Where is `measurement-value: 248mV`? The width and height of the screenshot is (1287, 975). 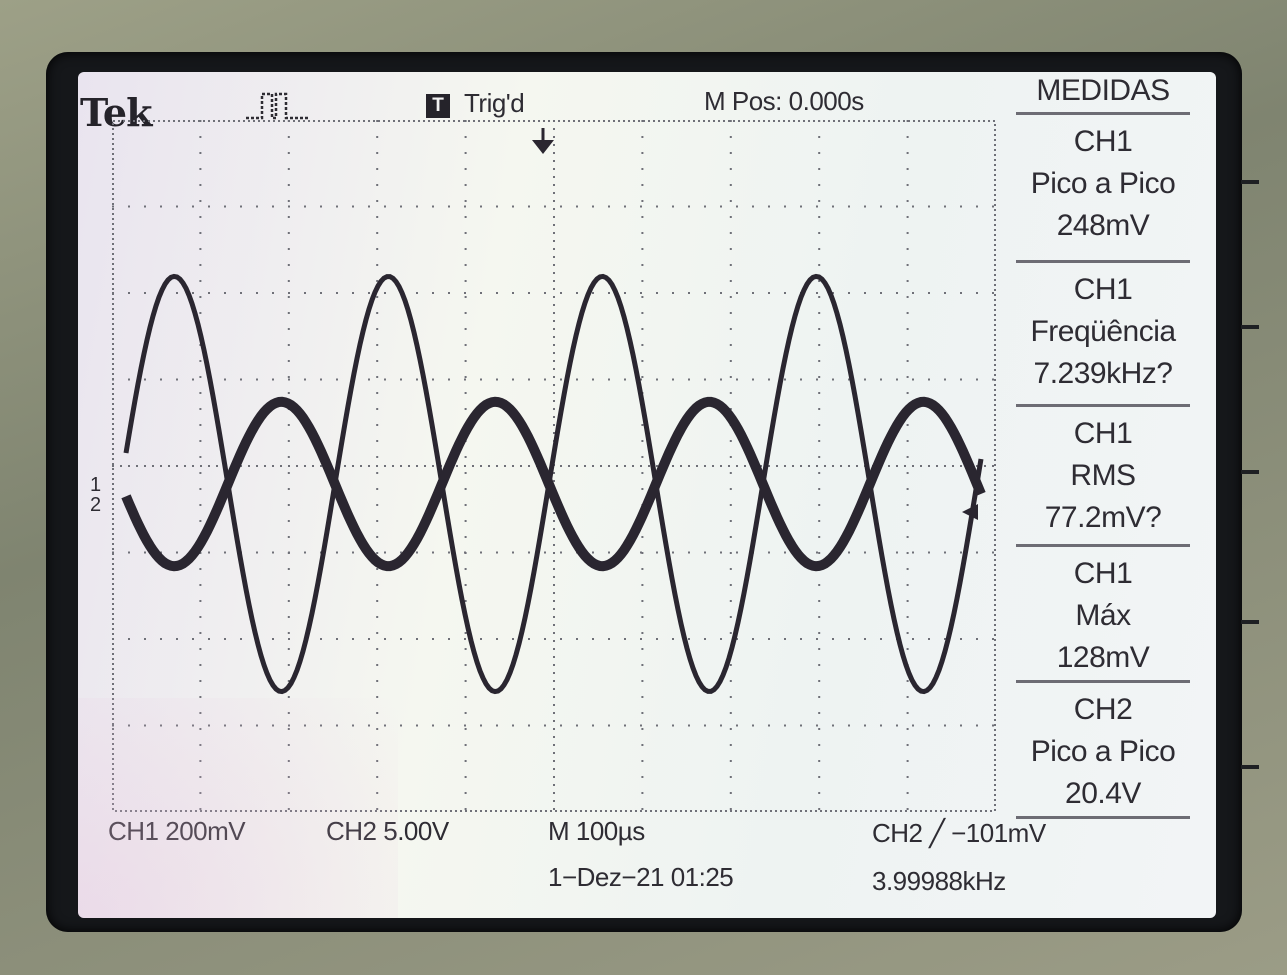
measurement-value: 248mV is located at coordinates (1103, 225).